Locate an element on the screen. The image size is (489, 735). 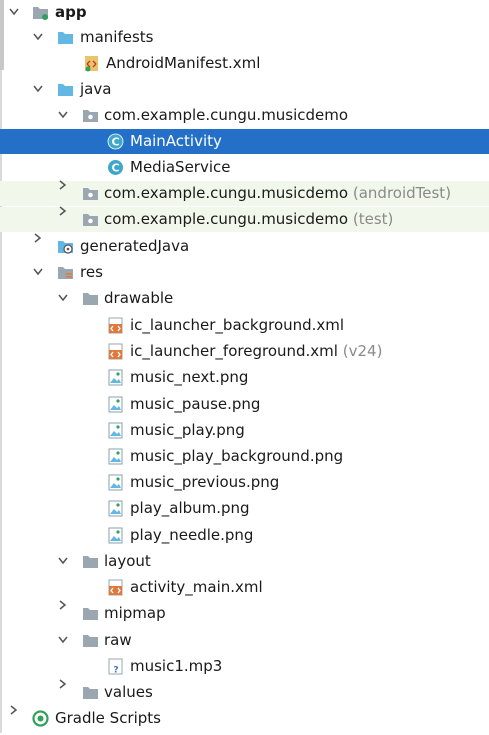
tree-row-mipmap: mipmap is located at coordinates (244, 613).